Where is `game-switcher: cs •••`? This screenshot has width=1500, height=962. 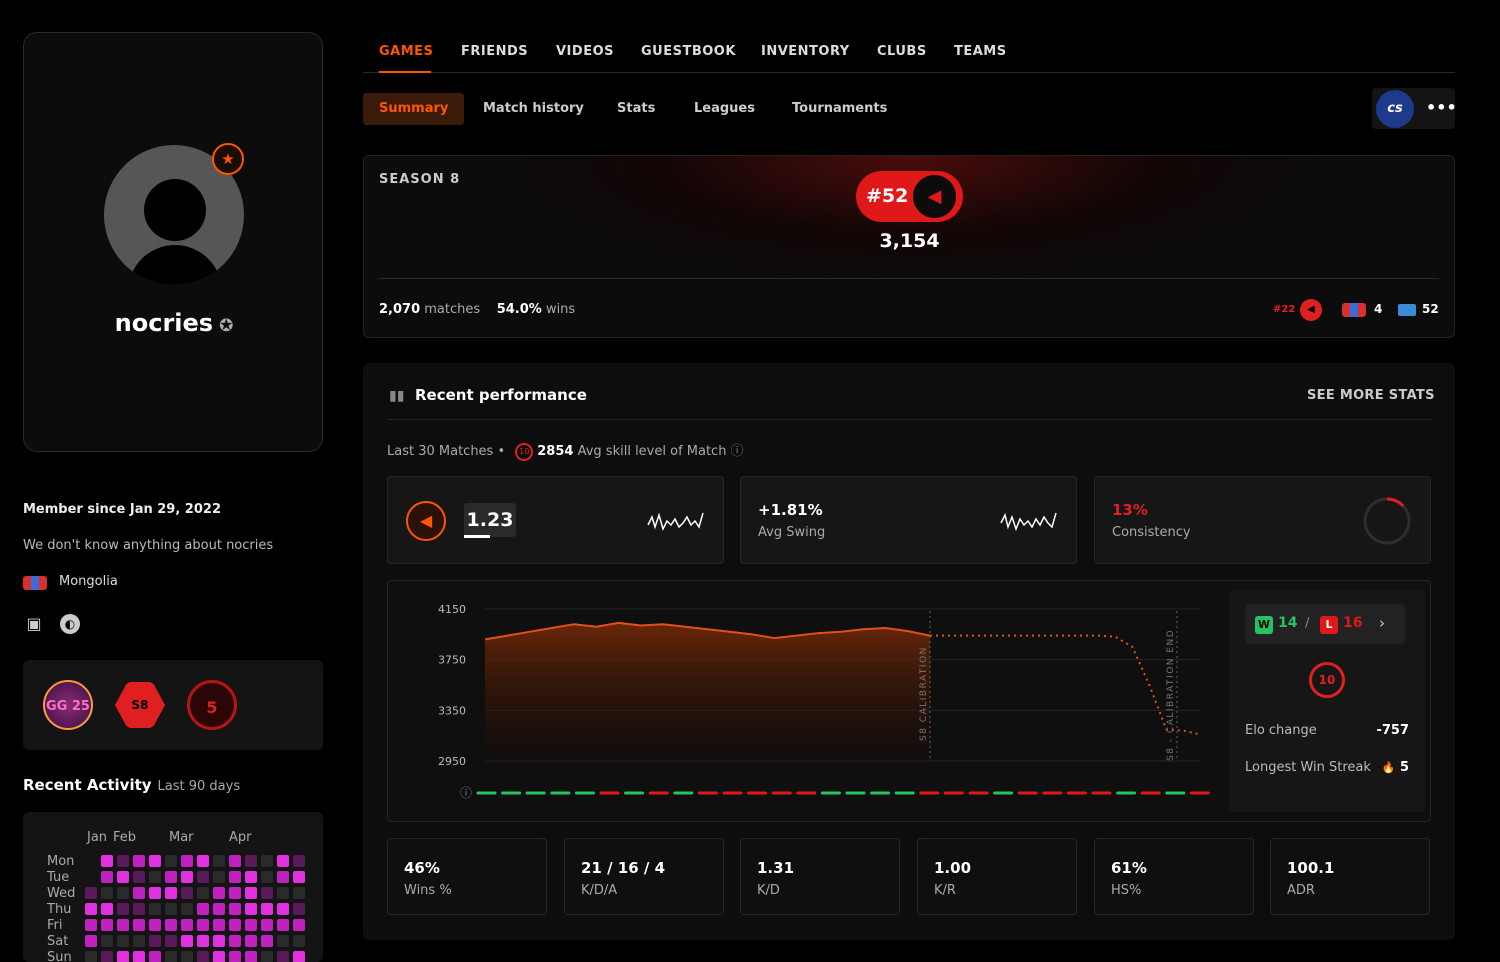
game-switcher: cs ••• is located at coordinates (1414, 108).